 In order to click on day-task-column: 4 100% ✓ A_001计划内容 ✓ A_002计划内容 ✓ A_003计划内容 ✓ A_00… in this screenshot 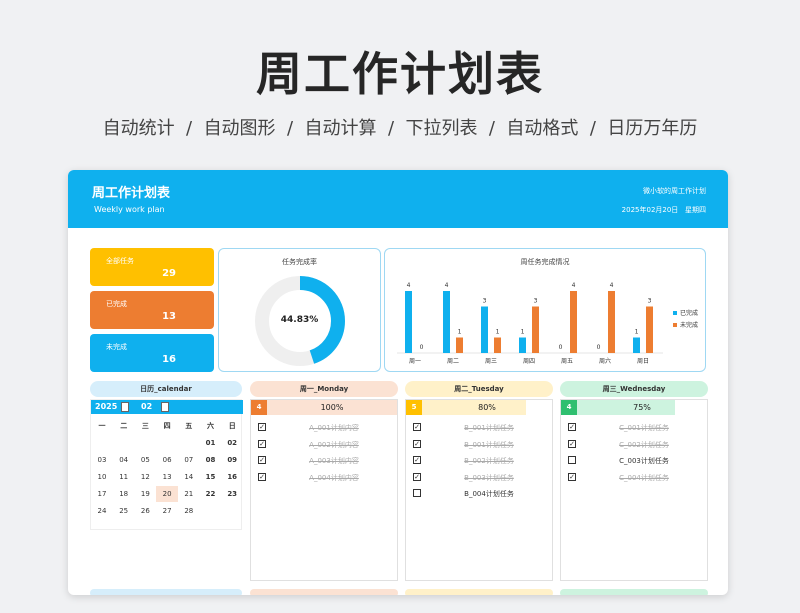, I will do `click(324, 490)`.